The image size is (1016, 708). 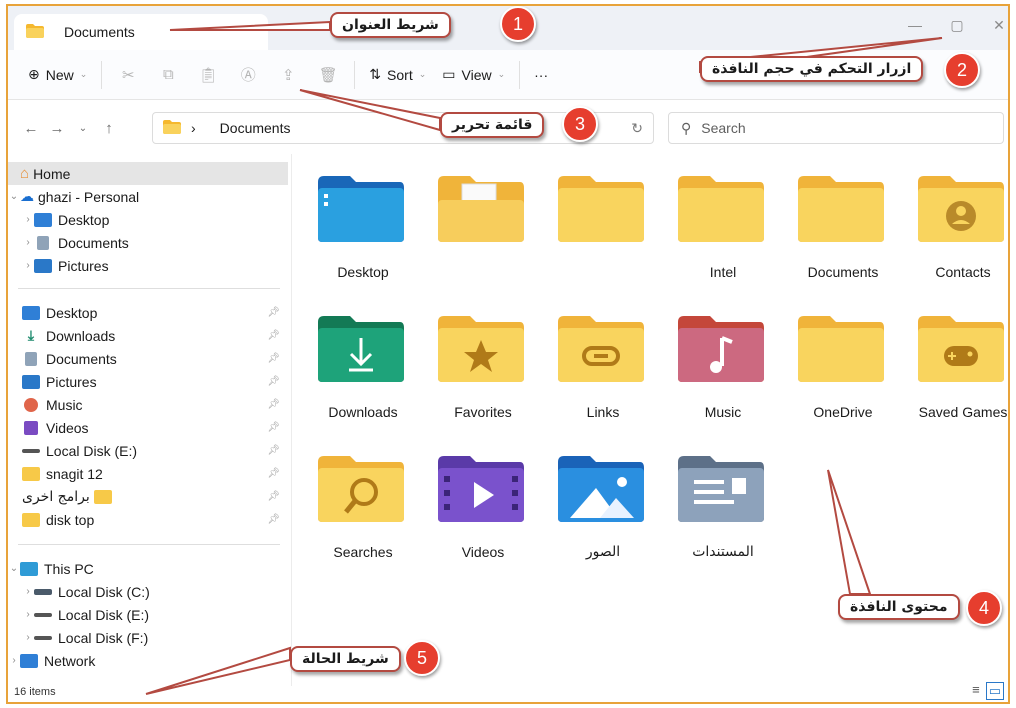 I want to click on details-view-icon: ≡, so click(x=976, y=691).